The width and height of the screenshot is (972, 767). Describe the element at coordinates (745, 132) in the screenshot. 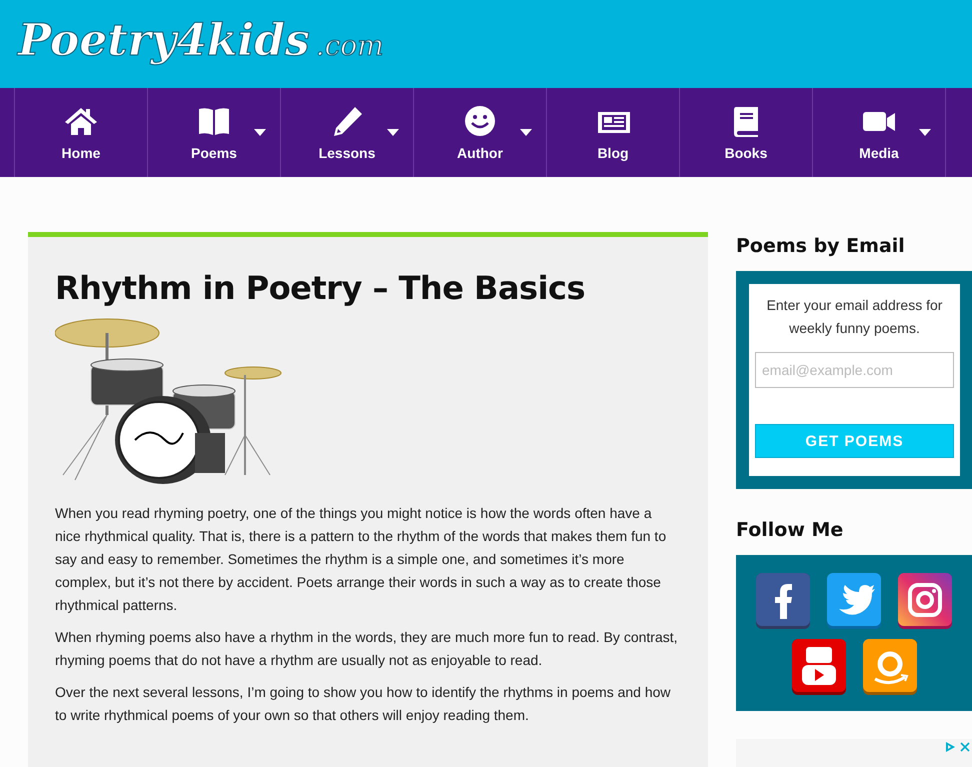

I see `nav-item: Books` at that location.